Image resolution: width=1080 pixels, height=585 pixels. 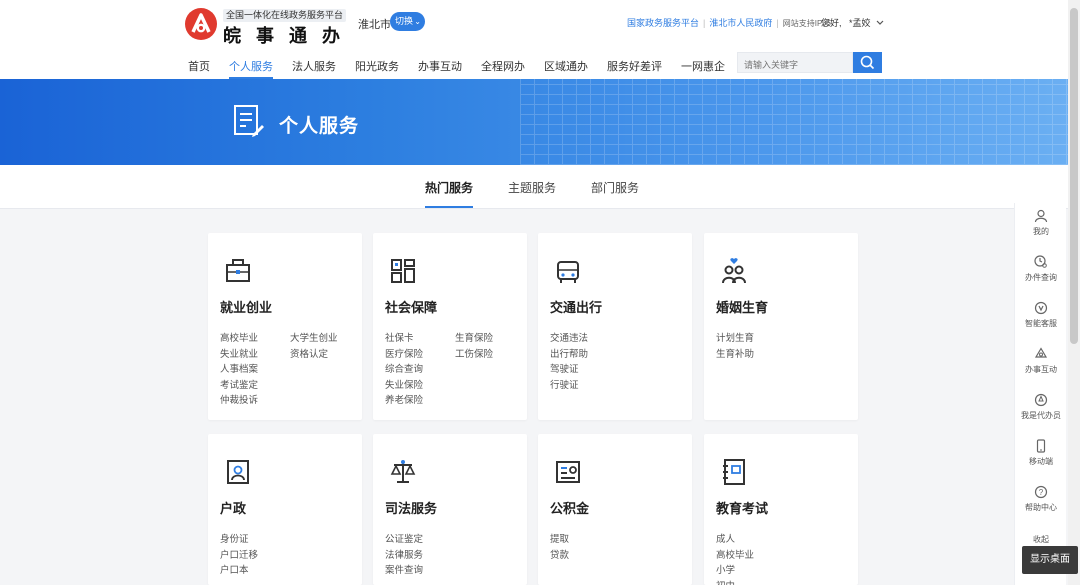 I want to click on card-item: 小学, so click(x=784, y=571).